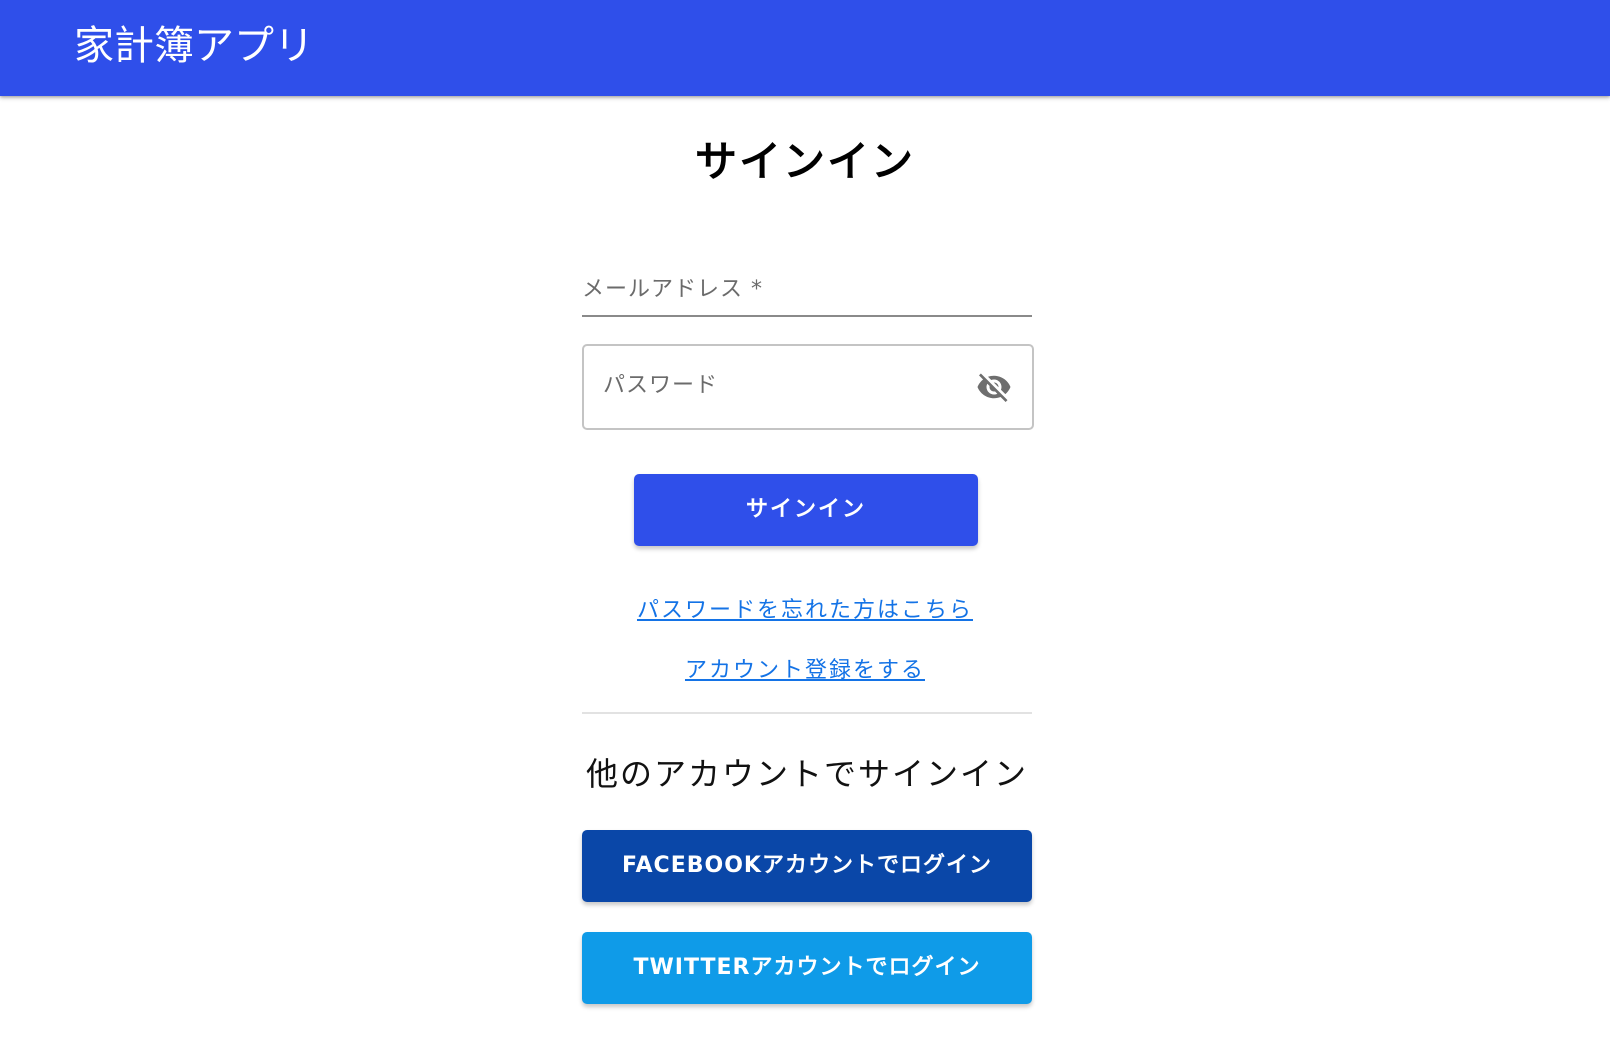  Describe the element at coordinates (804, 161) in the screenshot. I see `page-title: サインイン` at that location.